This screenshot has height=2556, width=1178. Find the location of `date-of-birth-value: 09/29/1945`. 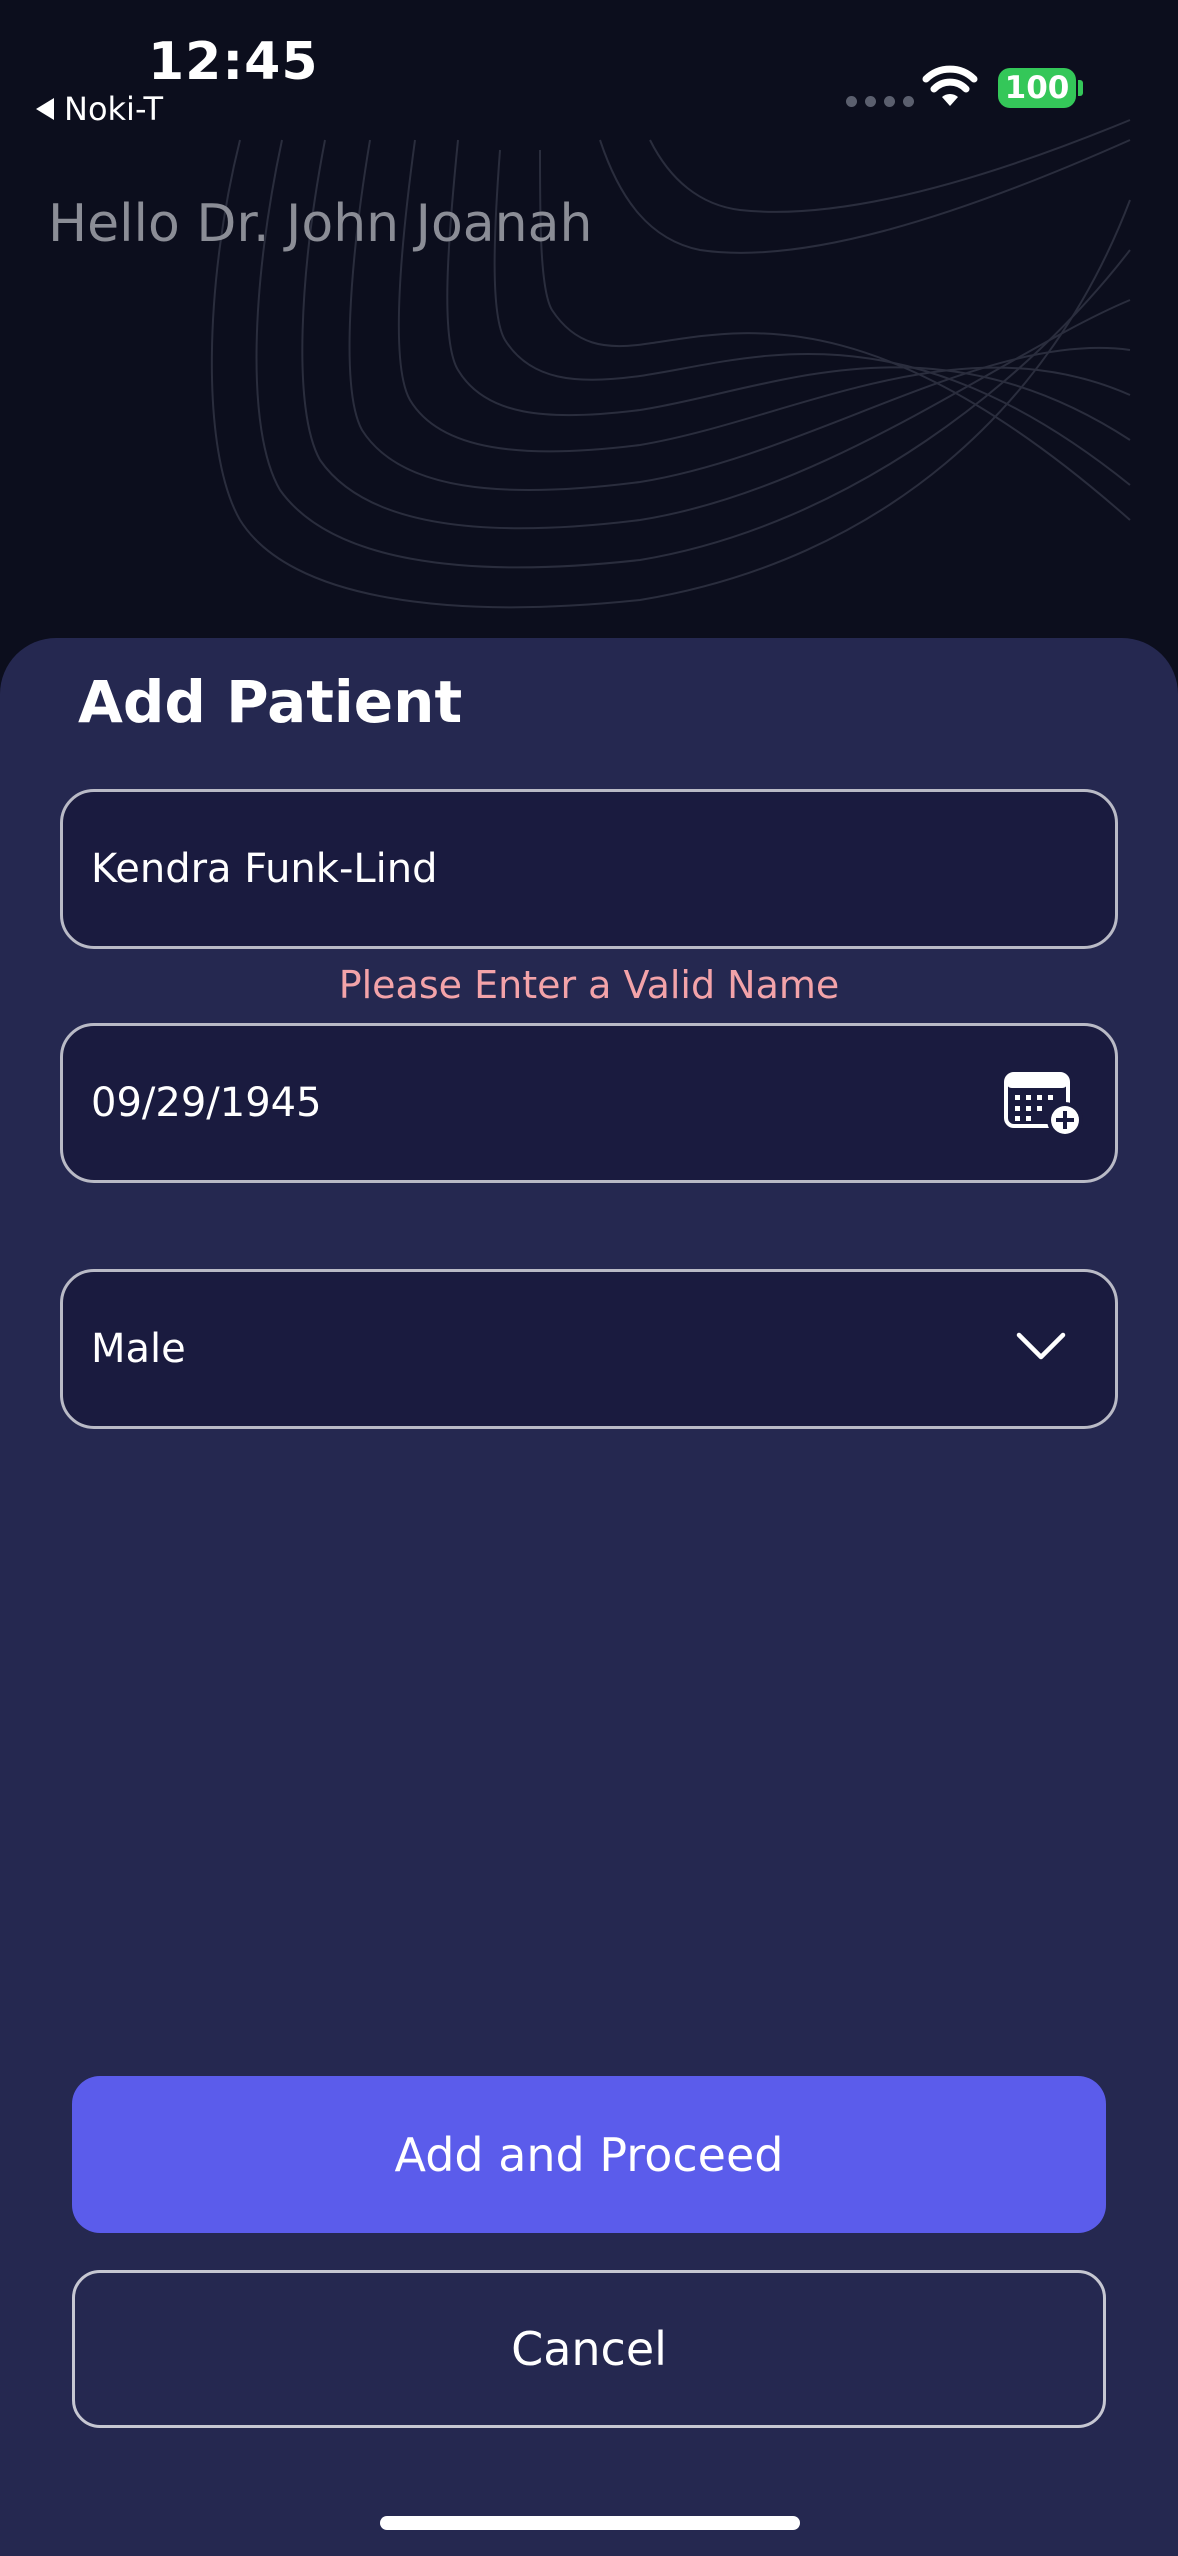

date-of-birth-value: 09/29/1945 is located at coordinates (206, 1103).